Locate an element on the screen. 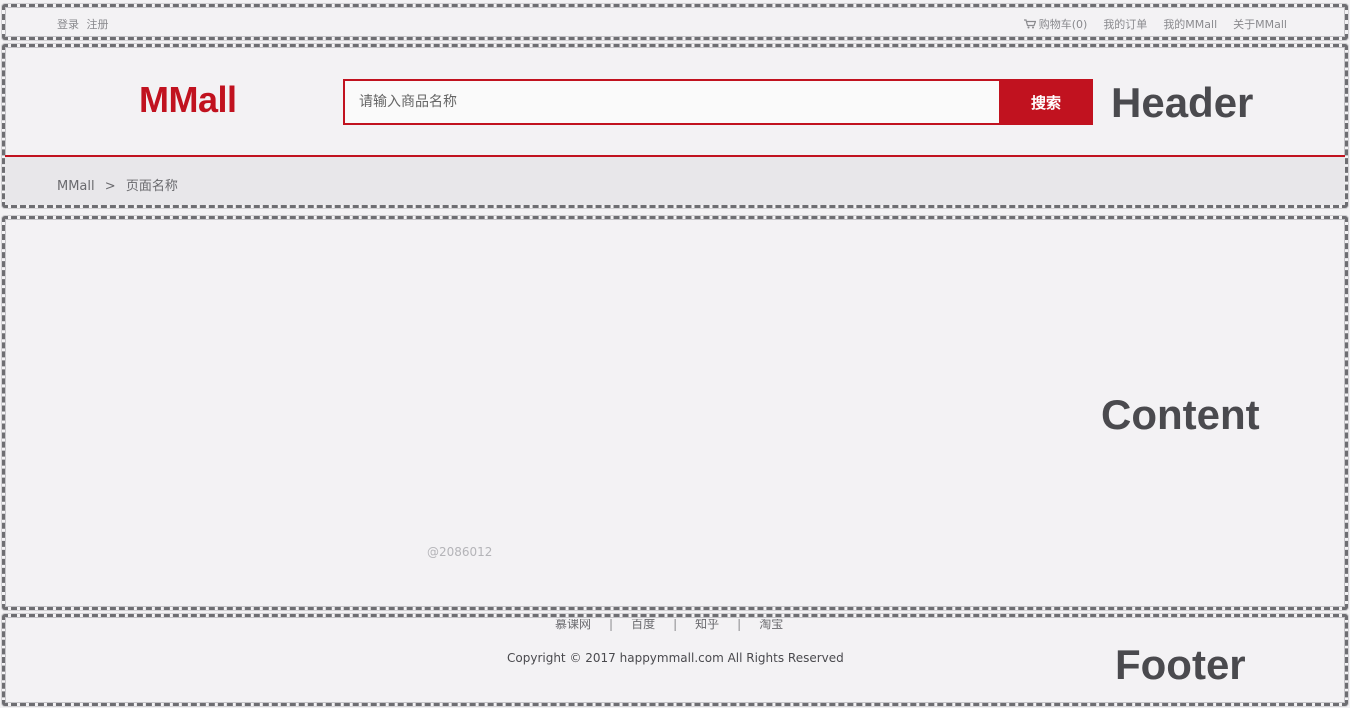  search-input is located at coordinates (671, 102).